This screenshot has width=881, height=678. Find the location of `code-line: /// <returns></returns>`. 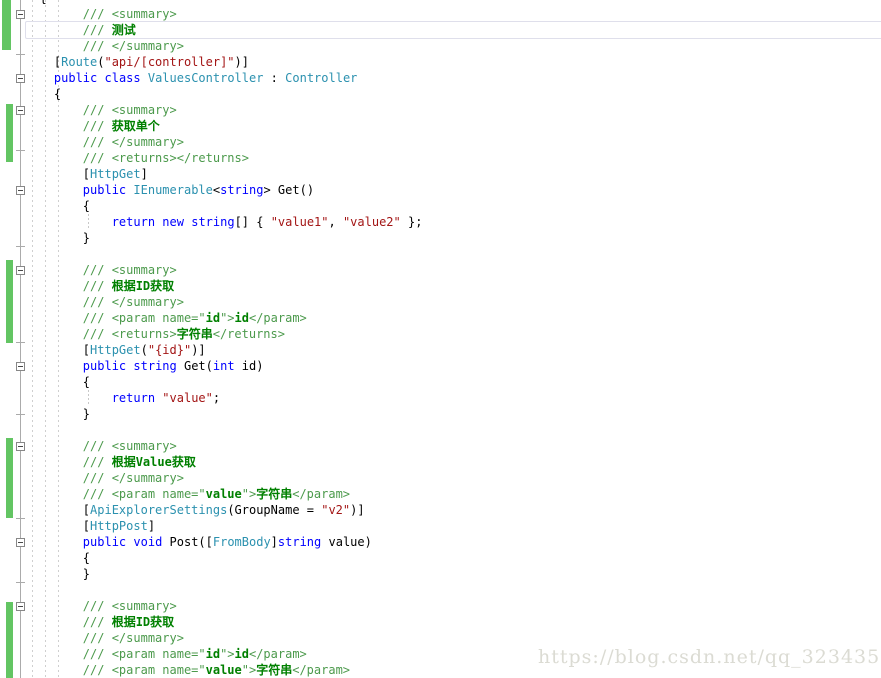

code-line: /// <returns></returns> is located at coordinates (223, 158).